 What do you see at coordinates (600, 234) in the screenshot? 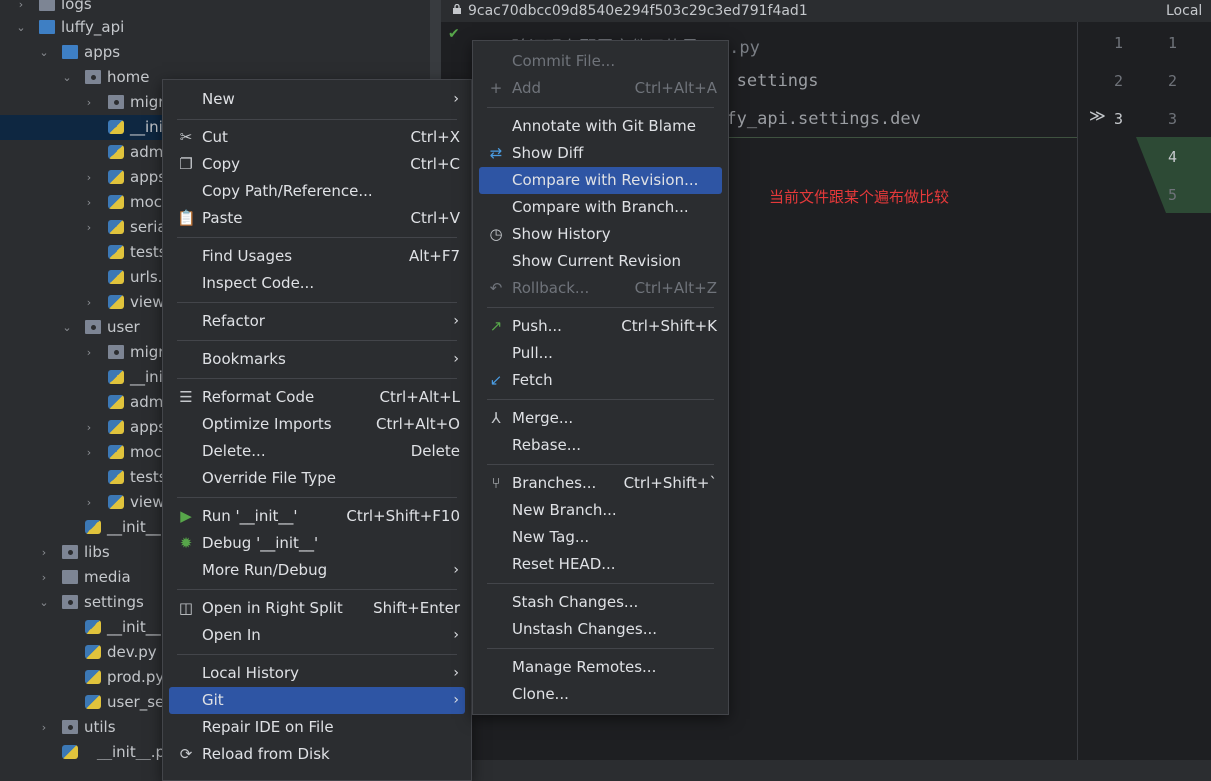
I see `menu-item-show-history: ◷ Show History` at bounding box center [600, 234].